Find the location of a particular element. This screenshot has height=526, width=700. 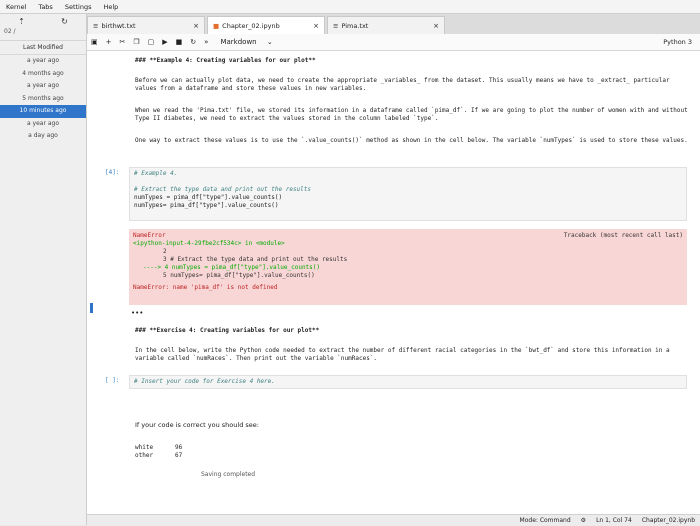

copy-icon: ❐ is located at coordinates (136, 42).